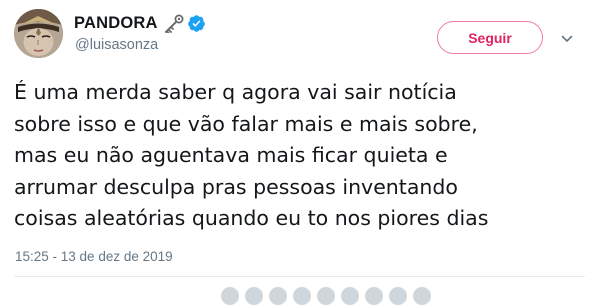 This screenshot has width=599, height=307. What do you see at coordinates (116, 45) in the screenshot?
I see `author-handle: @luisasonza` at bounding box center [116, 45].